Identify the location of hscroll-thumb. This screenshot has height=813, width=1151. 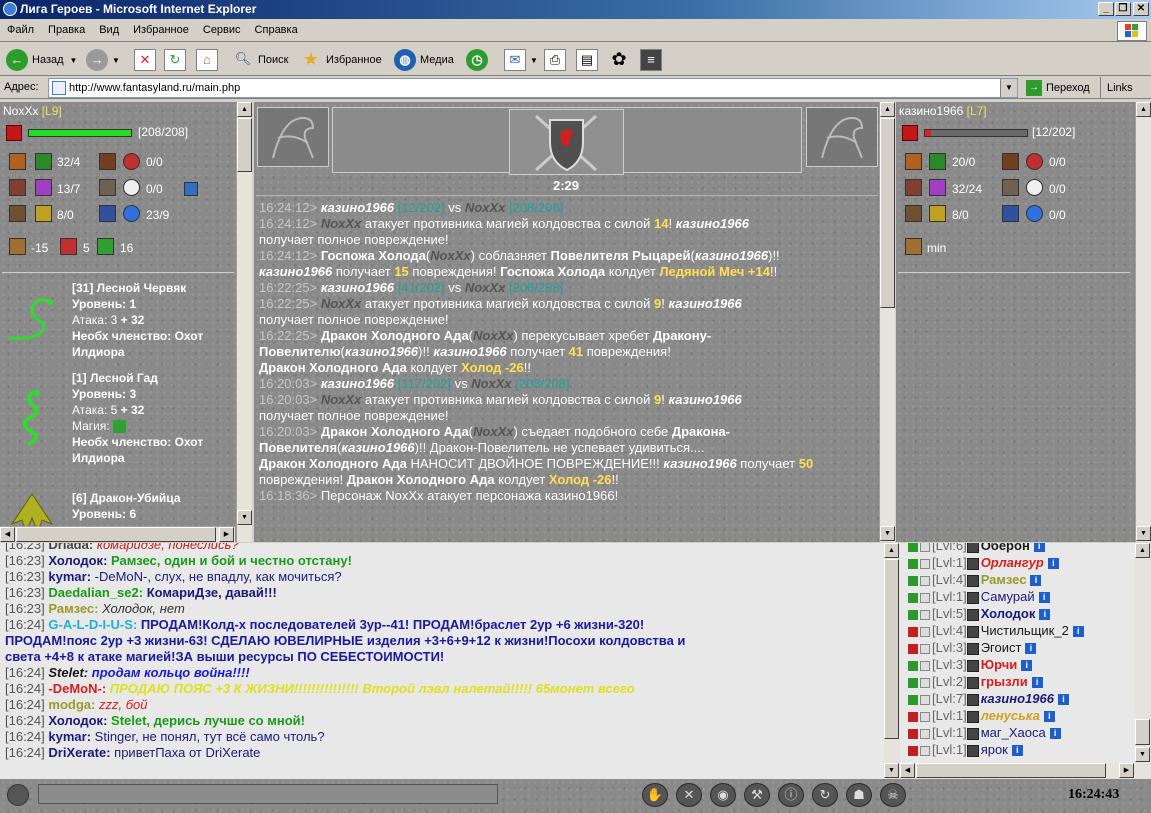
(1011, 770).